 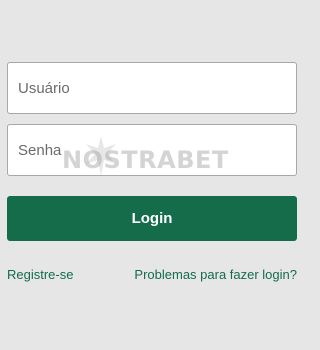 What do you see at coordinates (215, 274) in the screenshot?
I see `login-problems-link: Problemas para fazer login?` at bounding box center [215, 274].